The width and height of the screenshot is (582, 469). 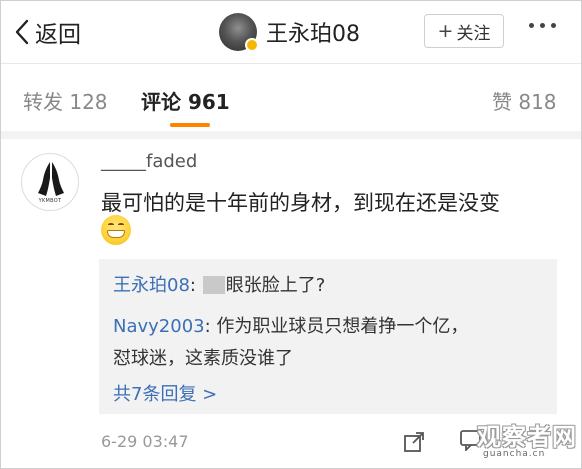 I want to click on reply-username: 王永珀08, so click(x=151, y=285).